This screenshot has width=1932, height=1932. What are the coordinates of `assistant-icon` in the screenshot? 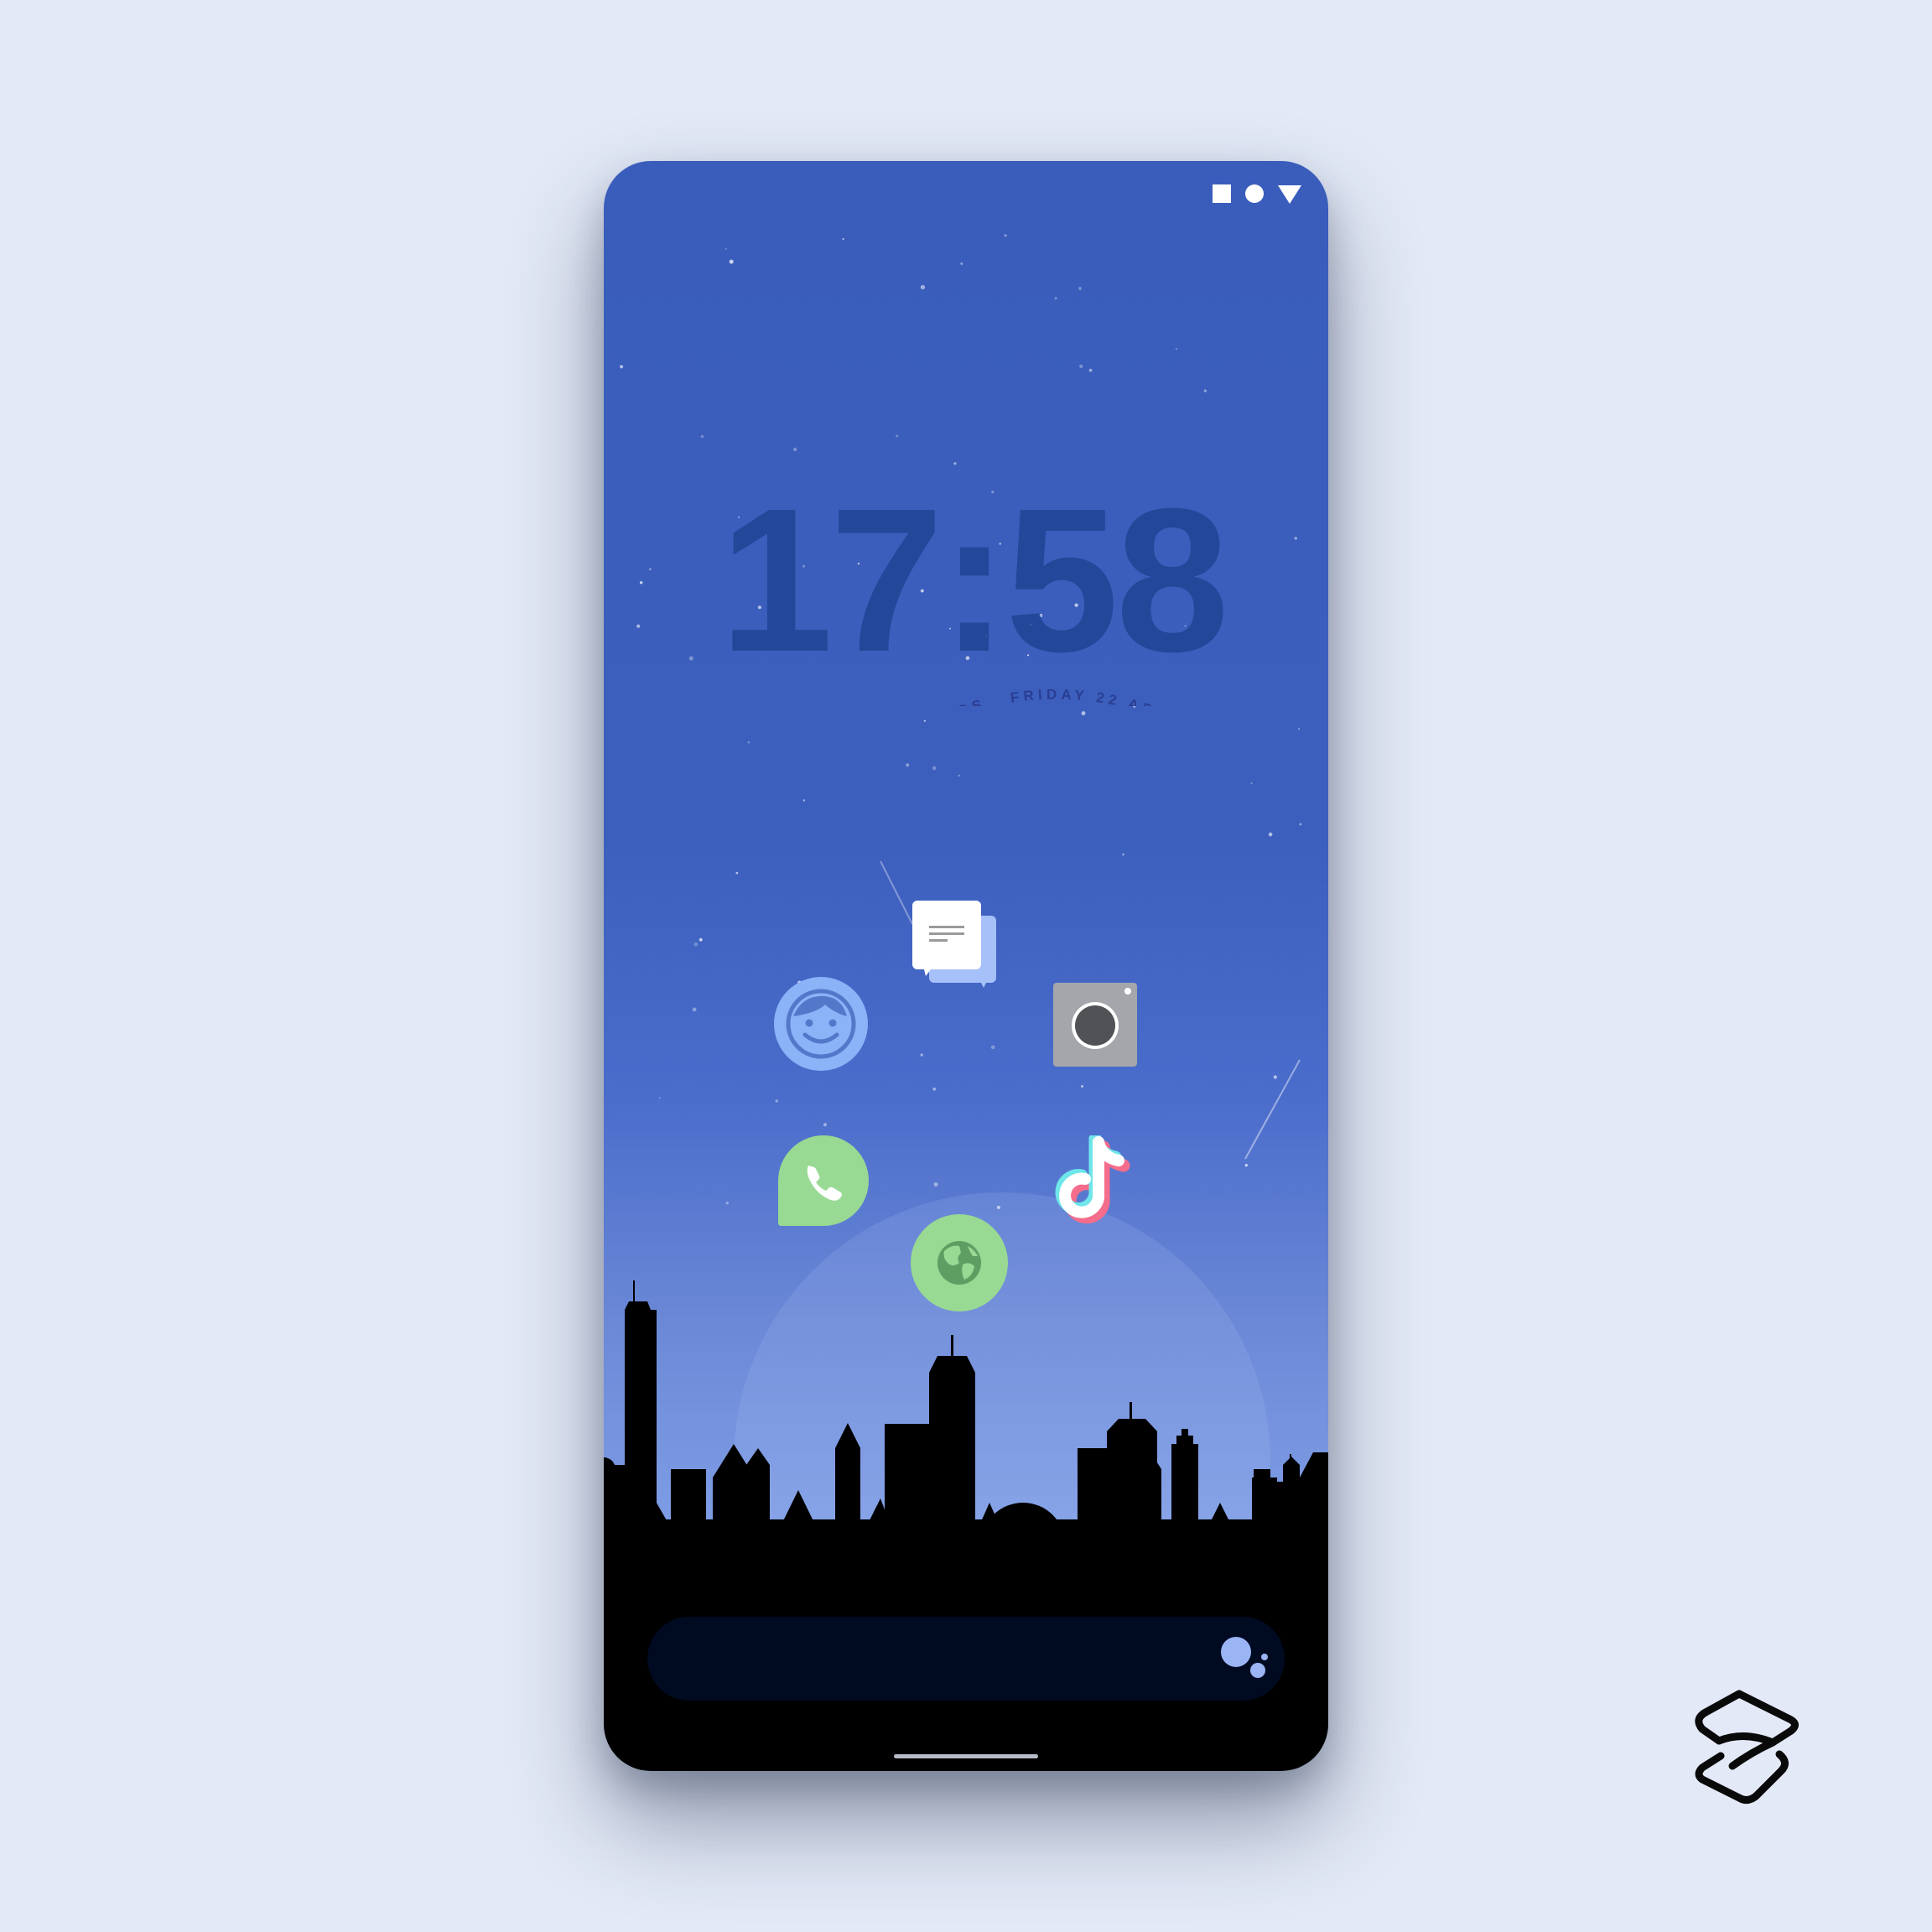 It's located at (1244, 1658).